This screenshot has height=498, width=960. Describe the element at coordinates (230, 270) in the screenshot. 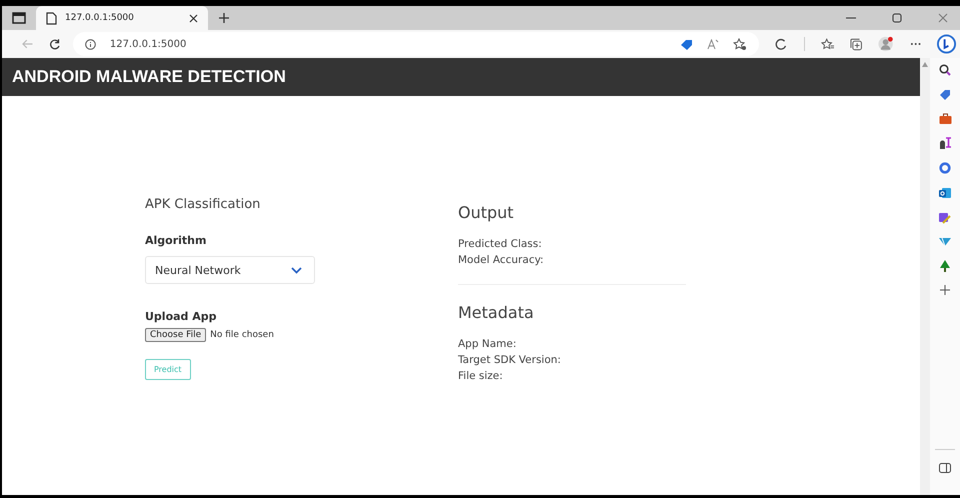

I see `algorithm-dropdown: Neural Network` at that location.